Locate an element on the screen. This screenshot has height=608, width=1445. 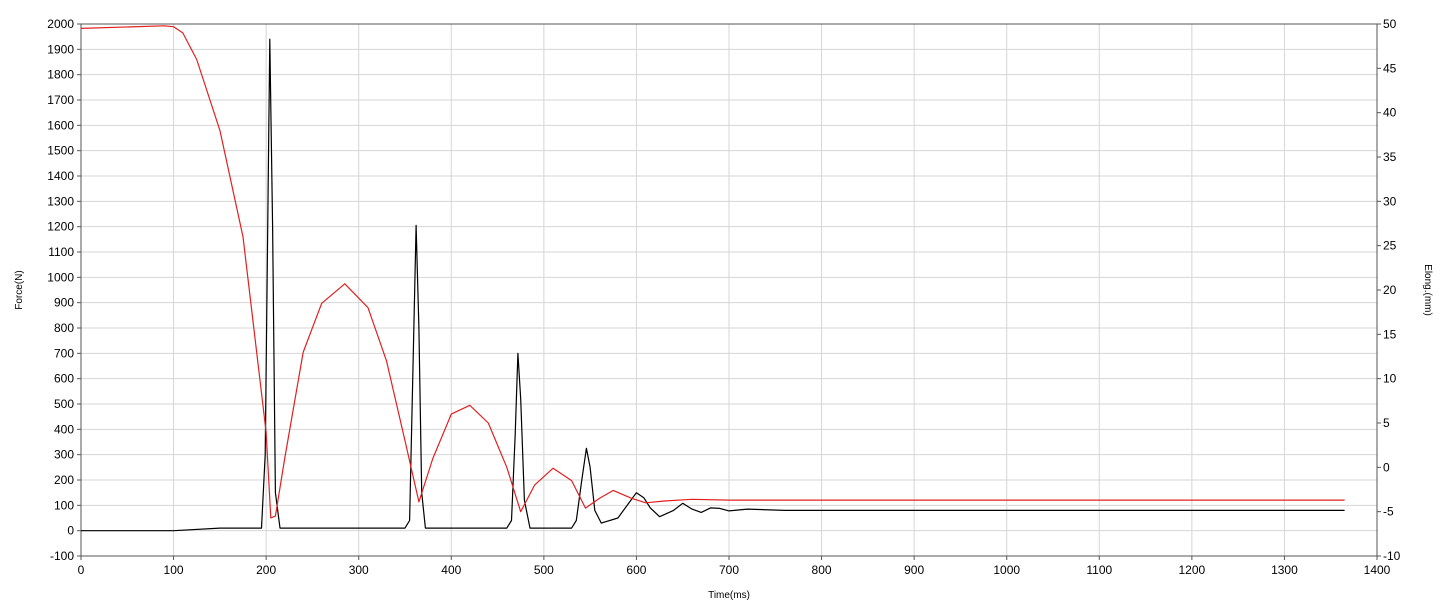
y2-tick-label: 15 is located at coordinates (1390, 334).